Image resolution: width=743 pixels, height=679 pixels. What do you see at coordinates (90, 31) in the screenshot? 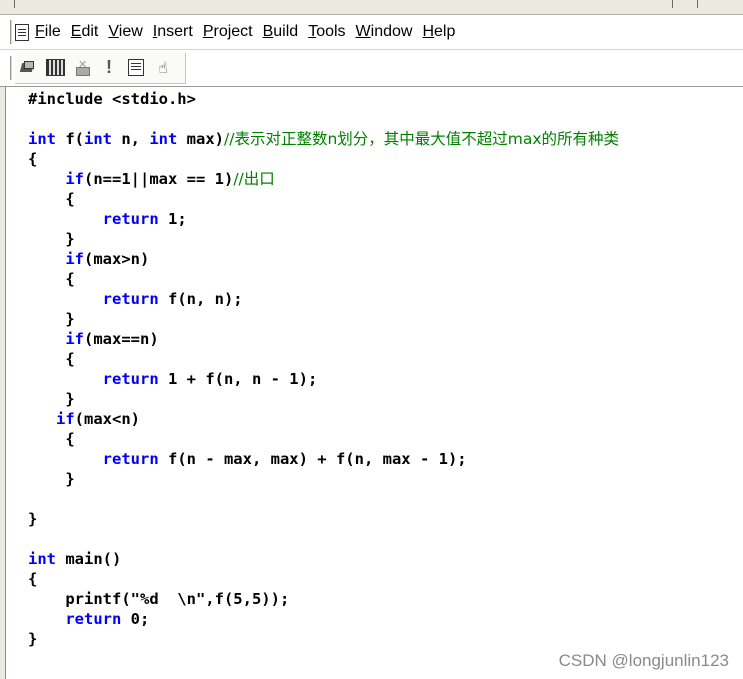
I see `menu-label: dit` at bounding box center [90, 31].